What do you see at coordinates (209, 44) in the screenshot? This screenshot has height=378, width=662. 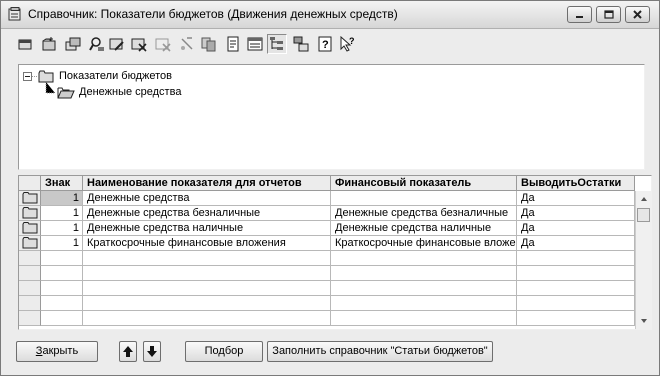 I see `copy-icon` at bounding box center [209, 44].